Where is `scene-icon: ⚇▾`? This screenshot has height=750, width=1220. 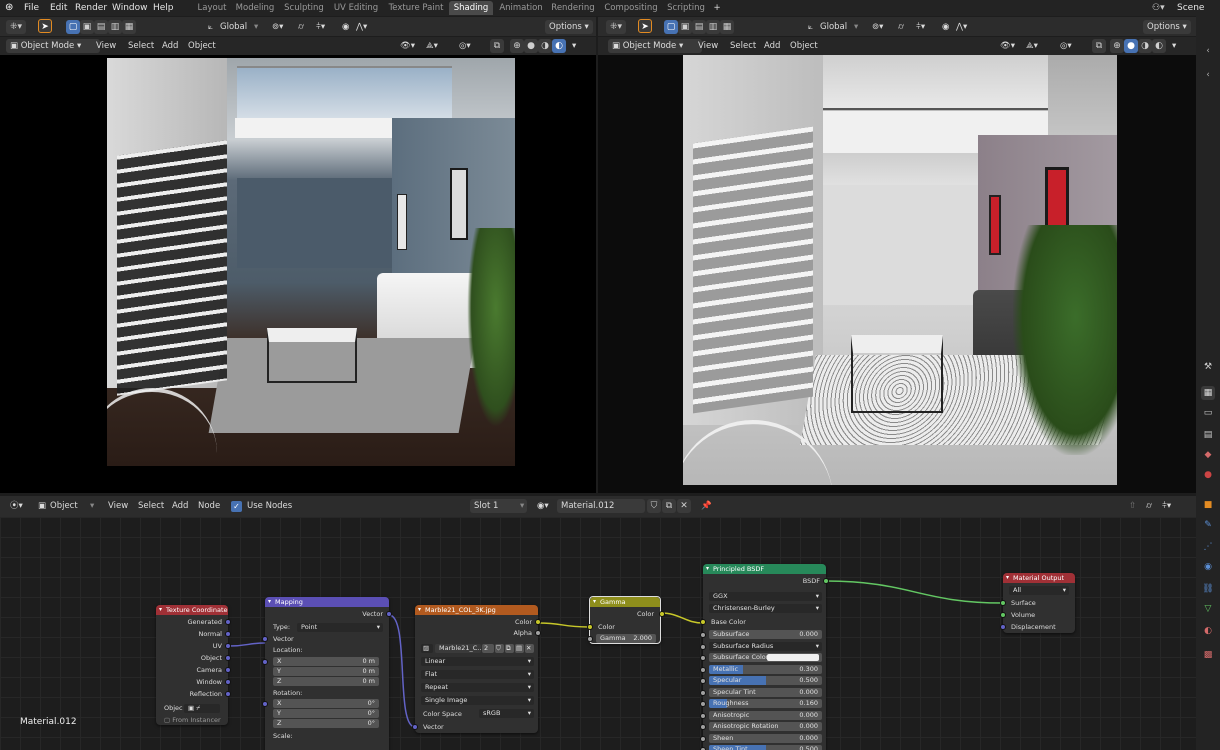
scene-icon: ⚇▾ is located at coordinates (1158, 8).